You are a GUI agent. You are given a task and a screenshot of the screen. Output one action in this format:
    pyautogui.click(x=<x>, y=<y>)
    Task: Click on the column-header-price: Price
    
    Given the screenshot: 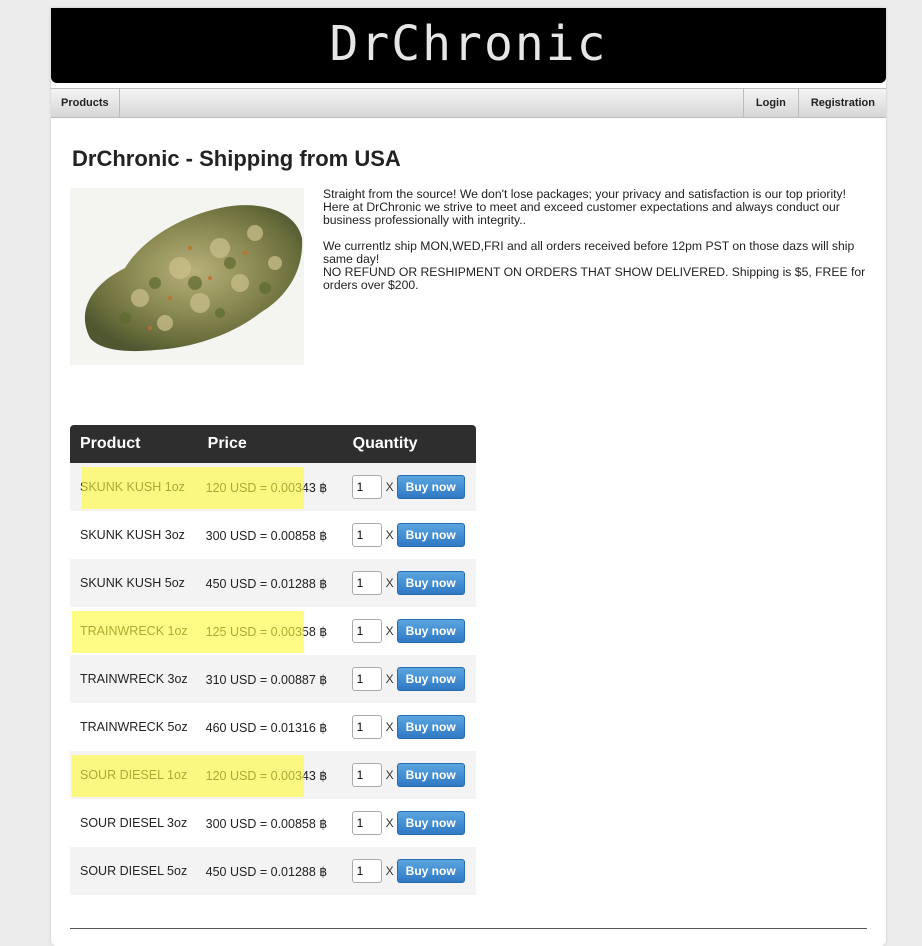 What is the action you would take?
    pyautogui.click(x=227, y=443)
    